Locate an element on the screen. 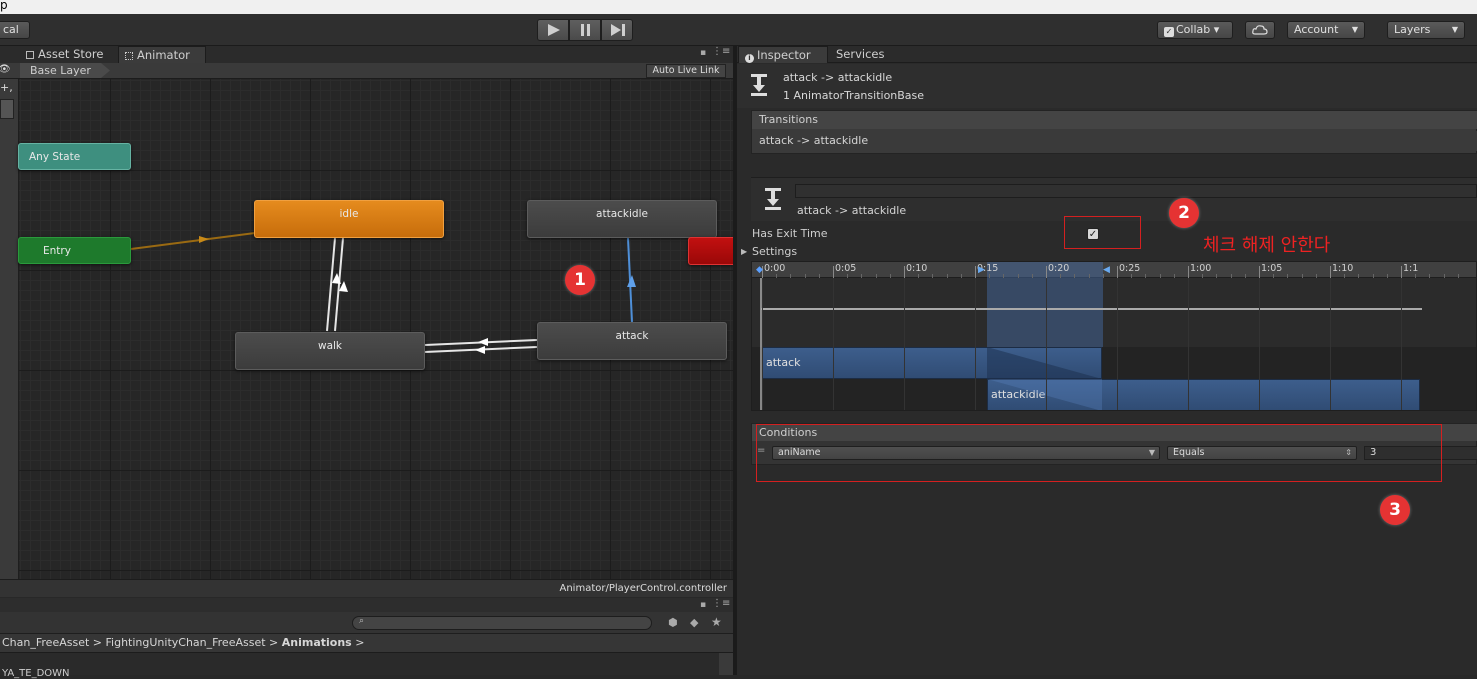 This screenshot has height=679, width=1477. timeline-tick-label: 1:05 is located at coordinates (1272, 268).